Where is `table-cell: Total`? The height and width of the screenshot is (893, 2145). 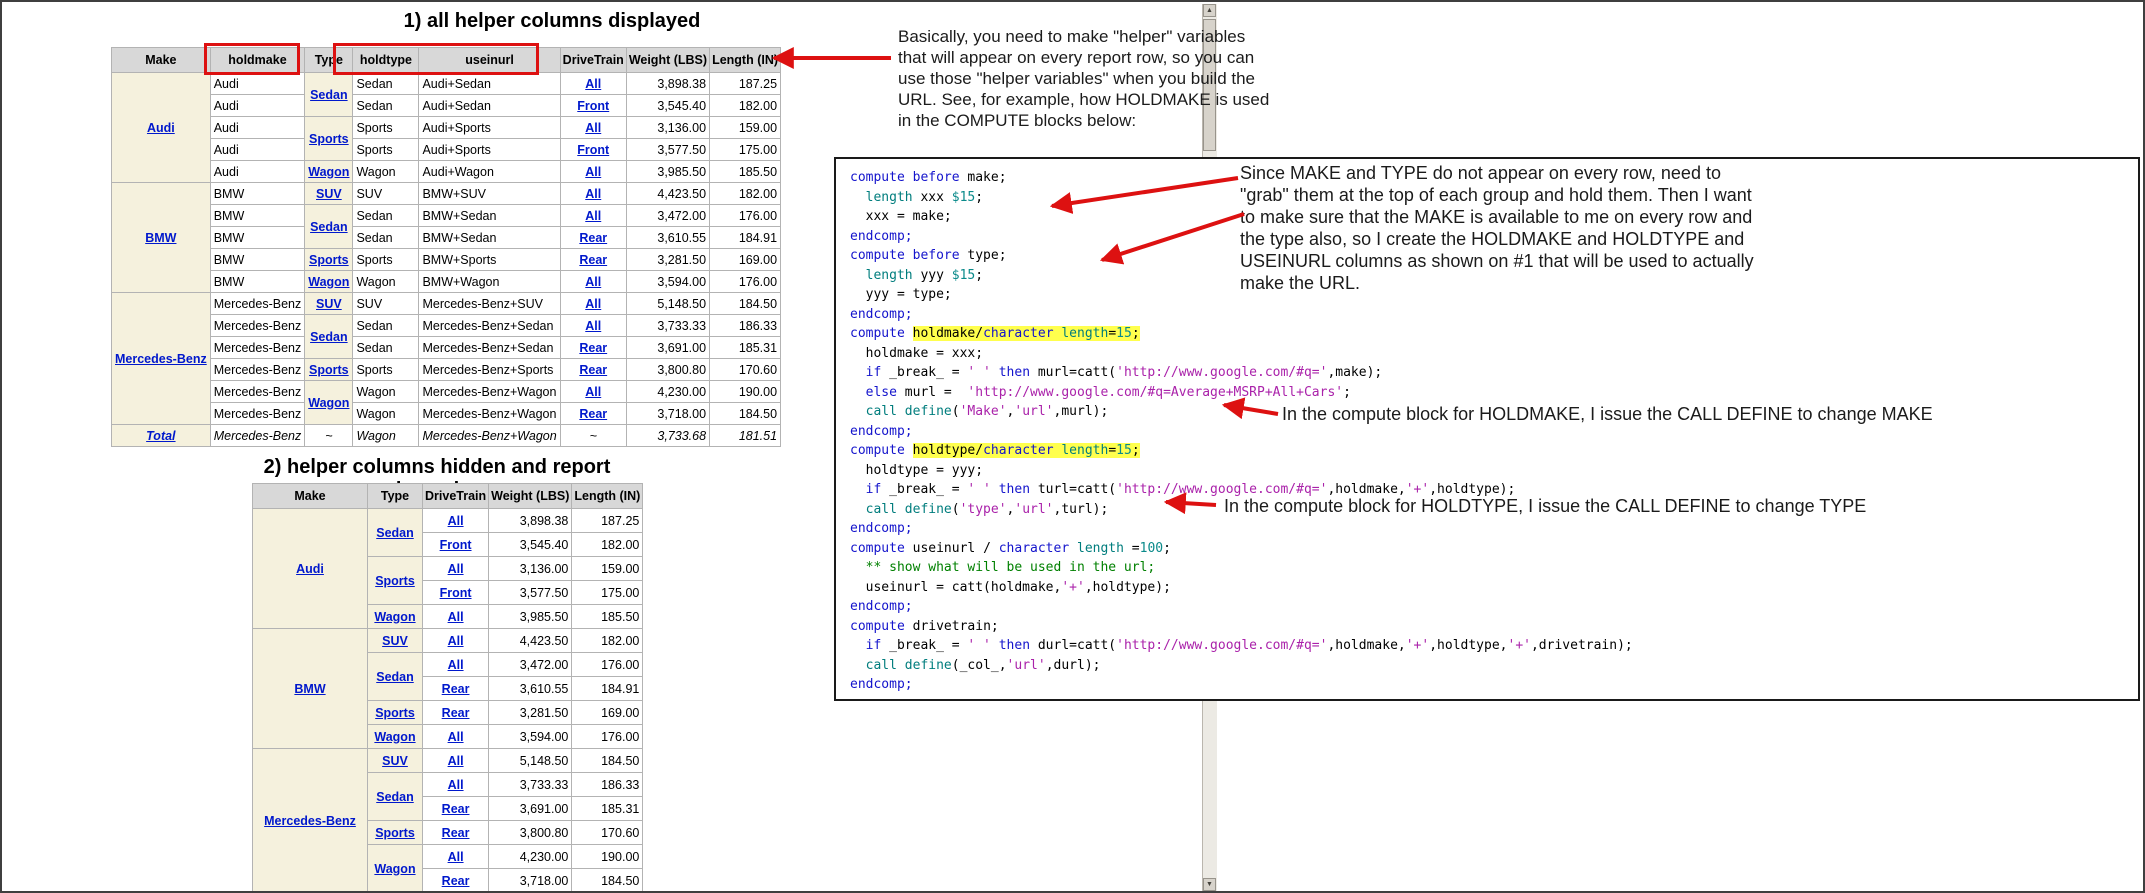
table-cell: Total is located at coordinates (161, 435).